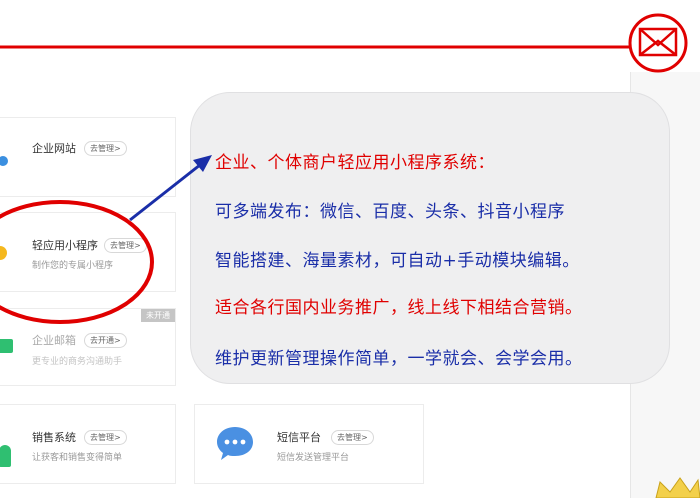  Describe the element at coordinates (73, 266) in the screenshot. I see `service-subtitle: 制作您的专属小程序` at that location.